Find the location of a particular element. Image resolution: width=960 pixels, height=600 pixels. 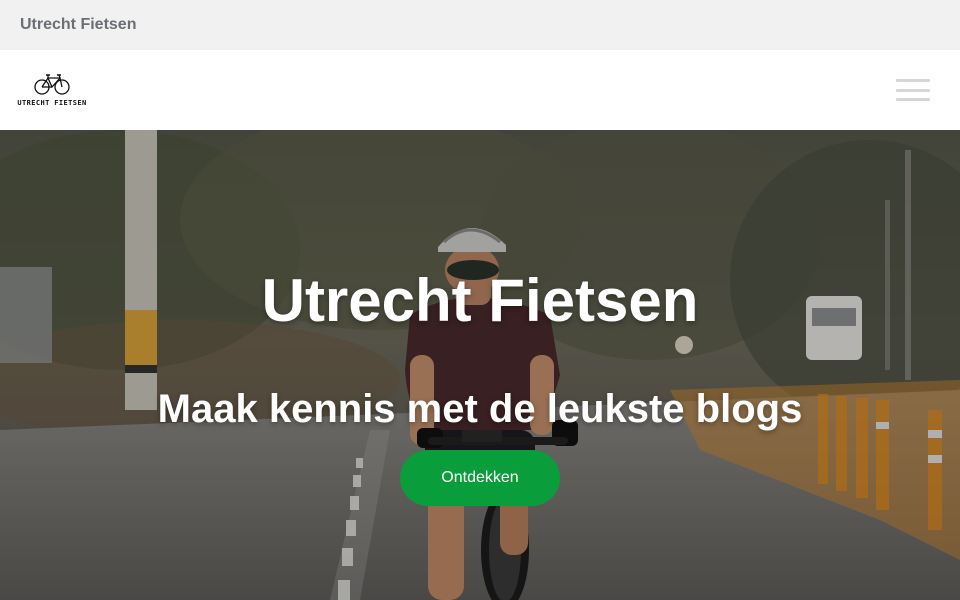

top-bar: Utrecht Fietsen is located at coordinates (480, 25).